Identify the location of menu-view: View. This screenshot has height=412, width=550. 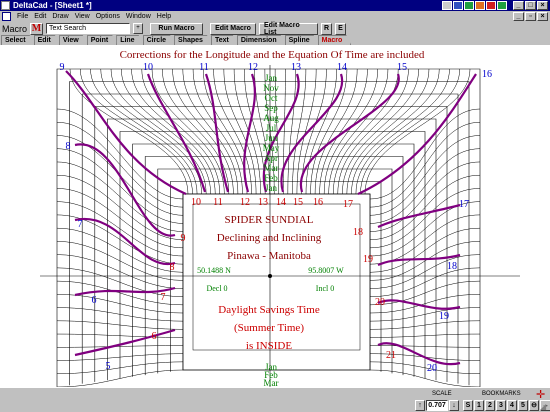
(82, 17).